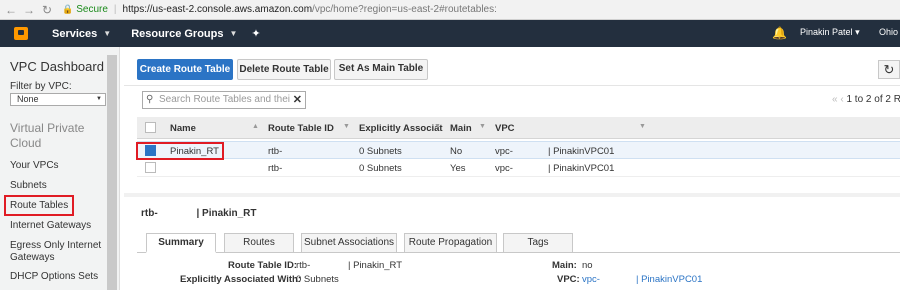  I want to click on main-label: Main:, so click(564, 265).